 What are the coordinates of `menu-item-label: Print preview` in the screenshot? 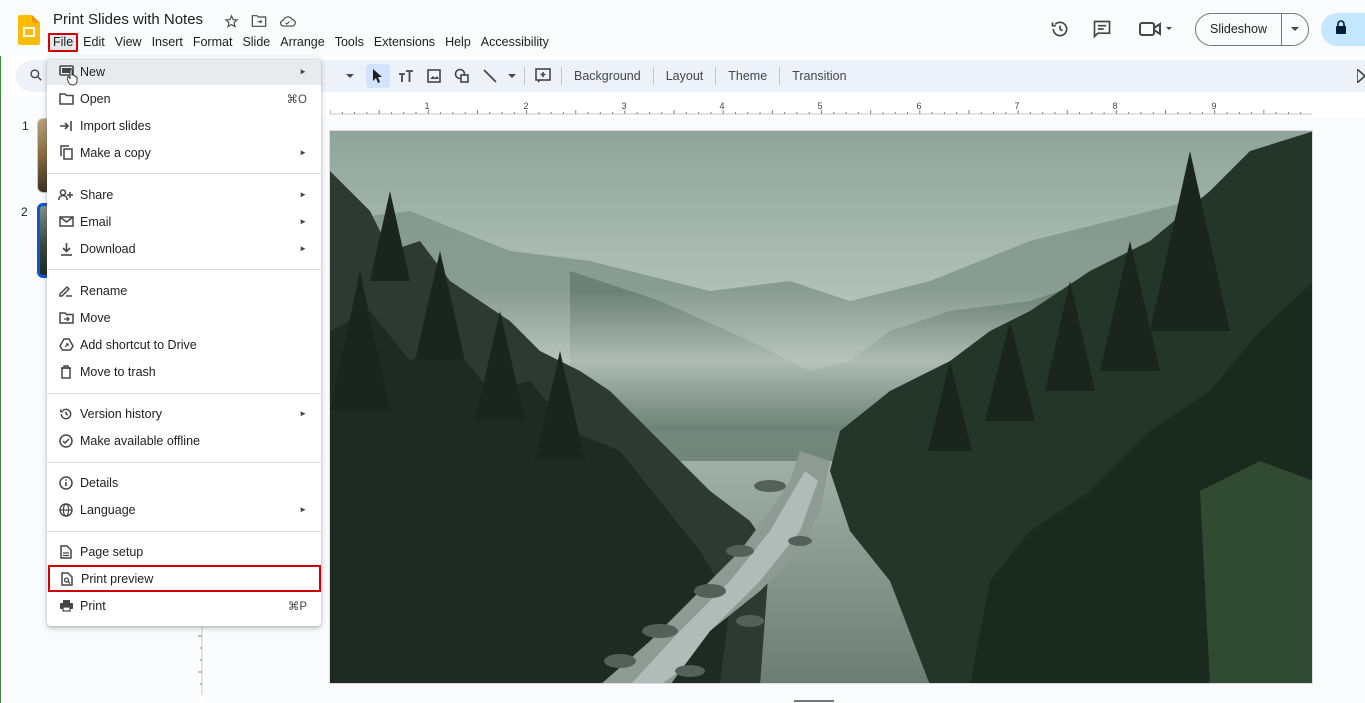 It's located at (117, 578).